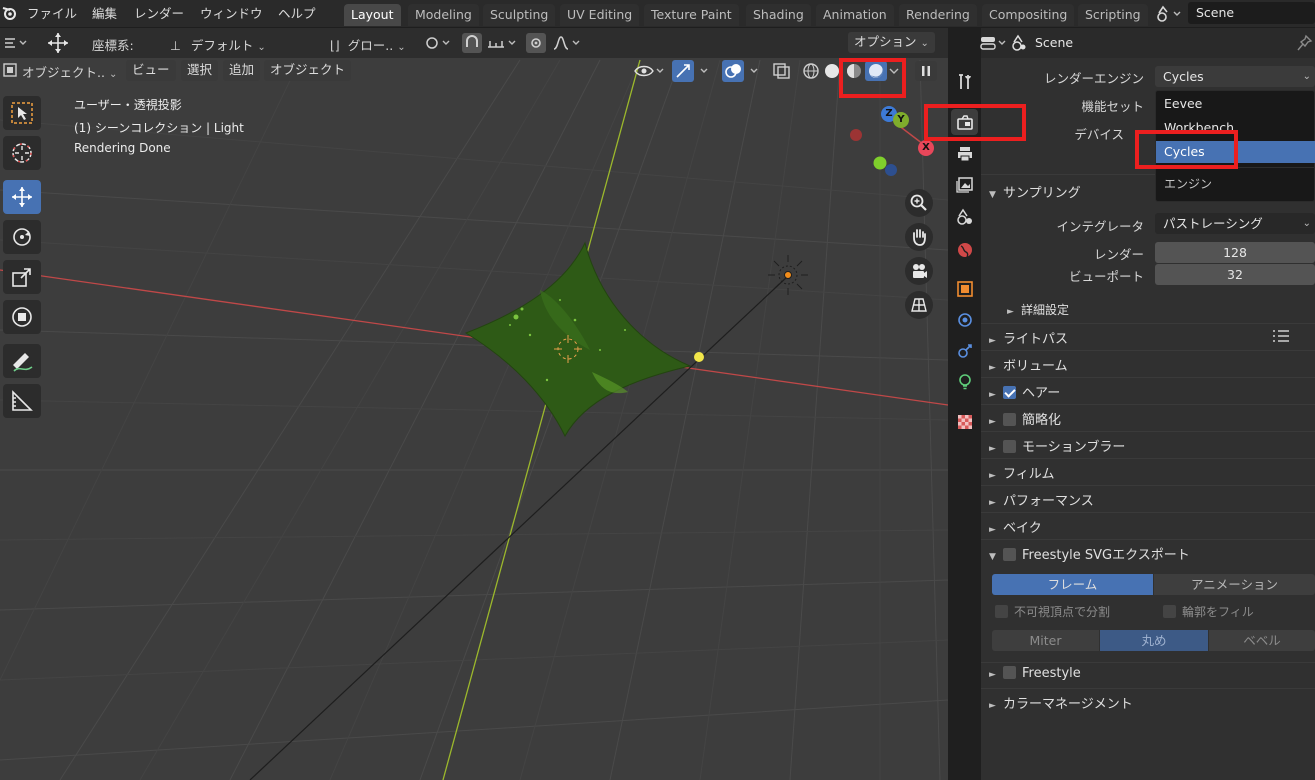 Image resolution: width=1315 pixels, height=780 pixels. I want to click on annotation-highlight-cycles, so click(1186, 149).